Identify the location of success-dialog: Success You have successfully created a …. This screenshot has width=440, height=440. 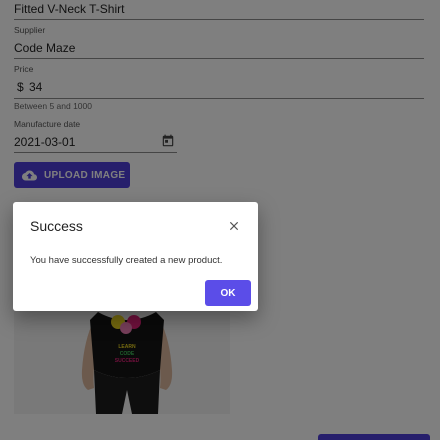
(135, 256).